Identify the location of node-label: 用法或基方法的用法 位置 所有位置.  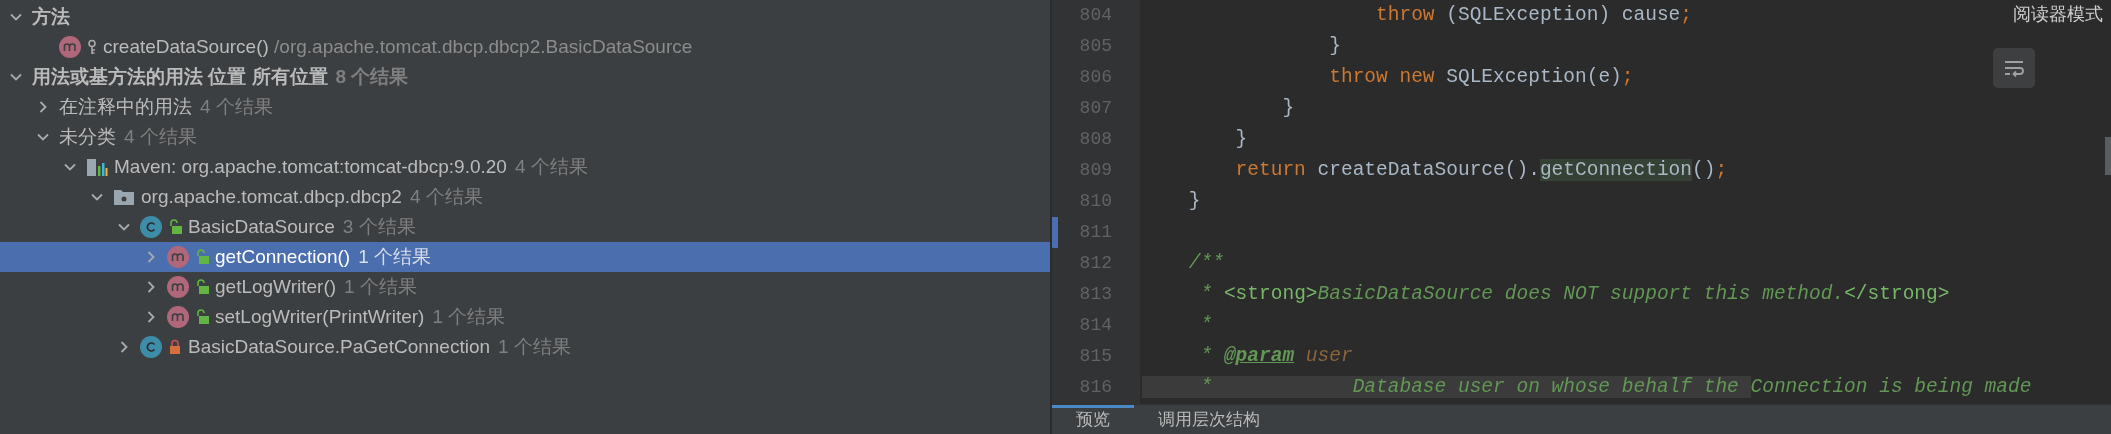
(180, 77).